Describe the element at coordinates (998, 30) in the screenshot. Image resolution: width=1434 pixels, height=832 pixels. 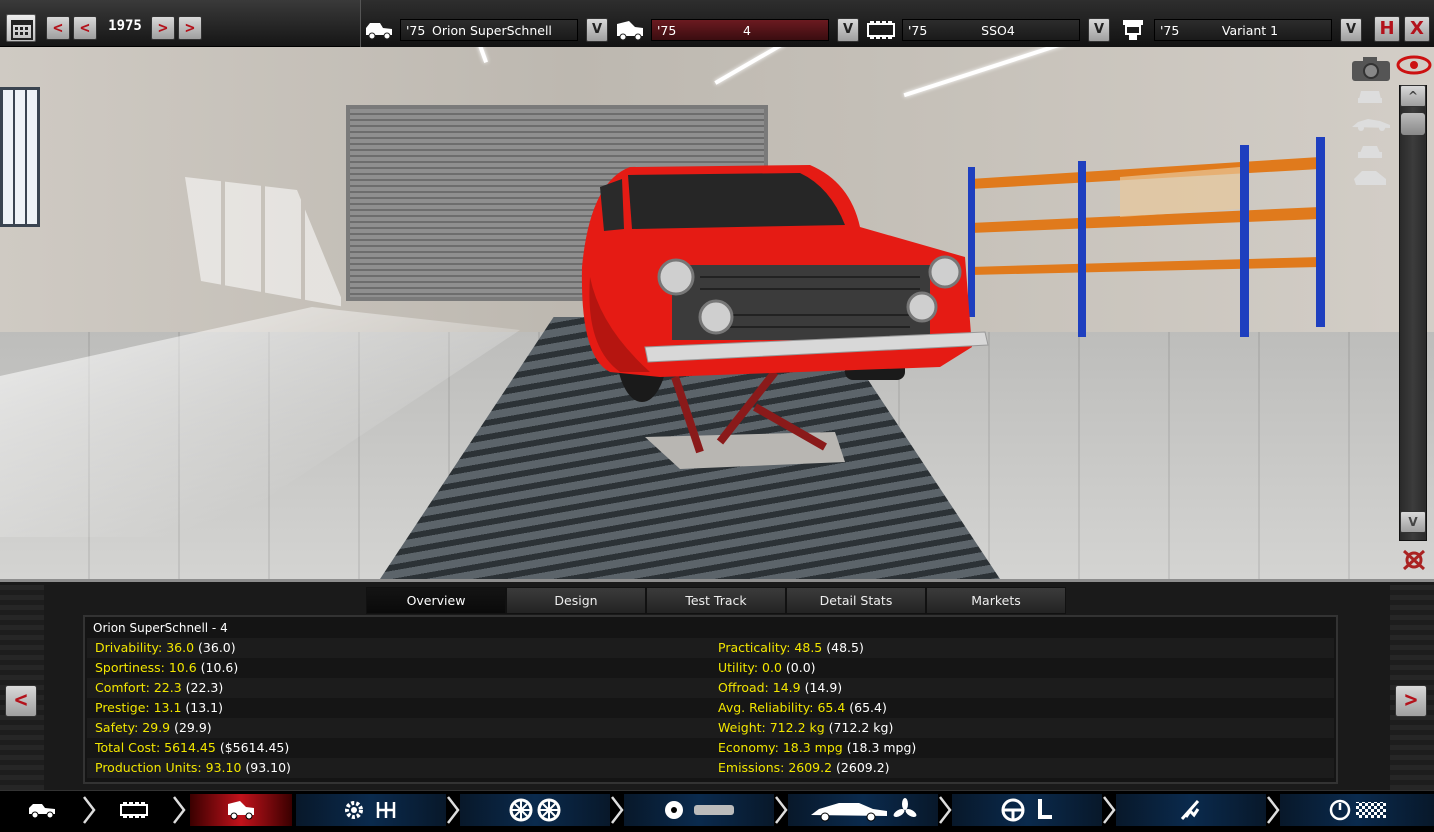
I see `engine-name: SSO4` at that location.